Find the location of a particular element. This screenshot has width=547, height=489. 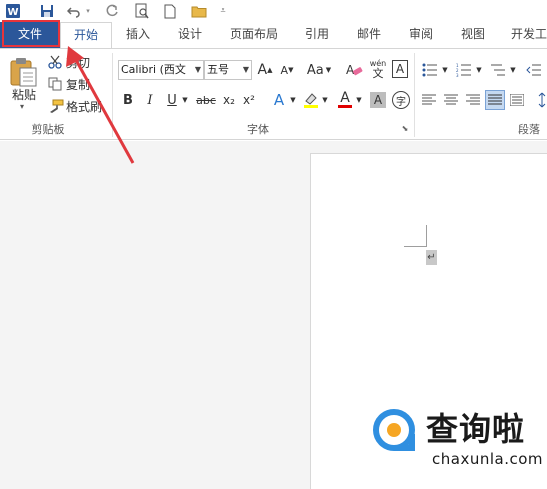

tab-home: 开始 is located at coordinates (86, 35).